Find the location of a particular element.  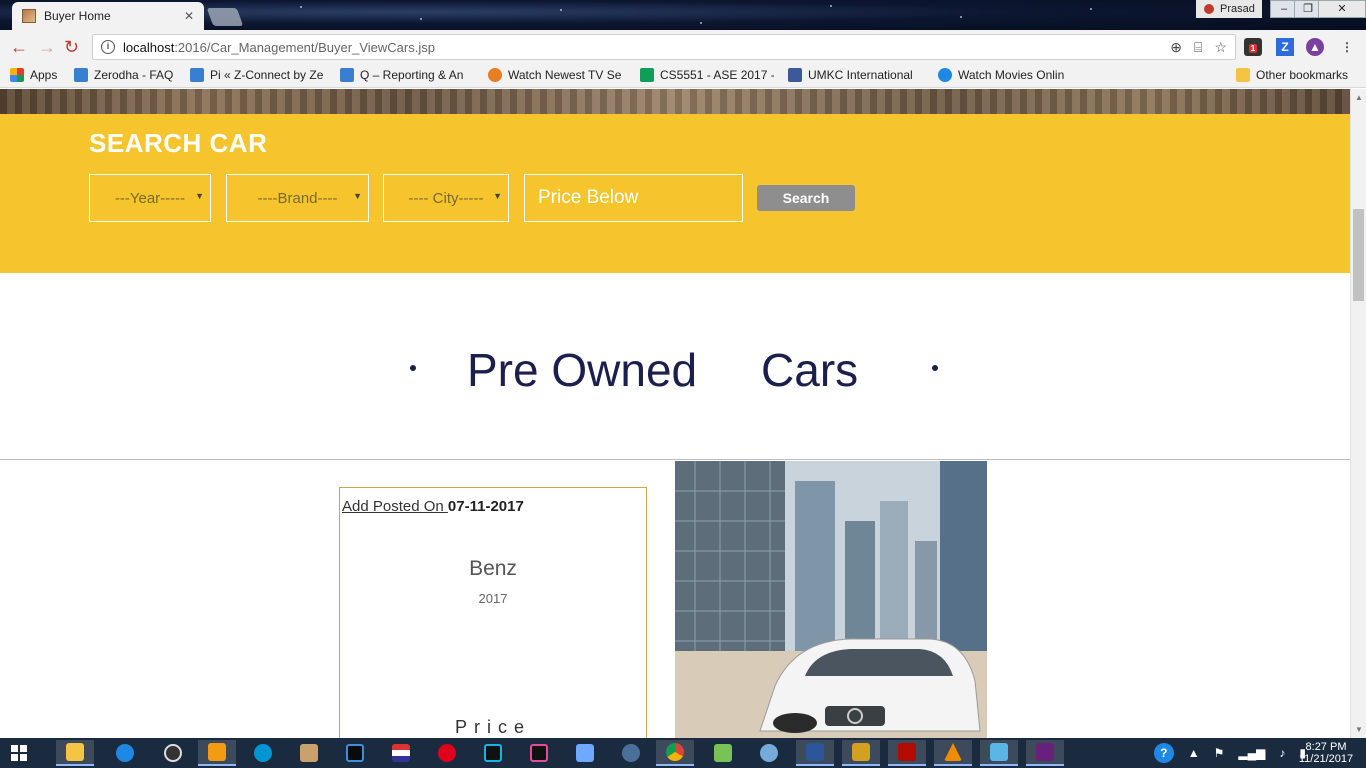

posted-date-line: Add Posted On 07-11-2017 is located at coordinates (433, 506).